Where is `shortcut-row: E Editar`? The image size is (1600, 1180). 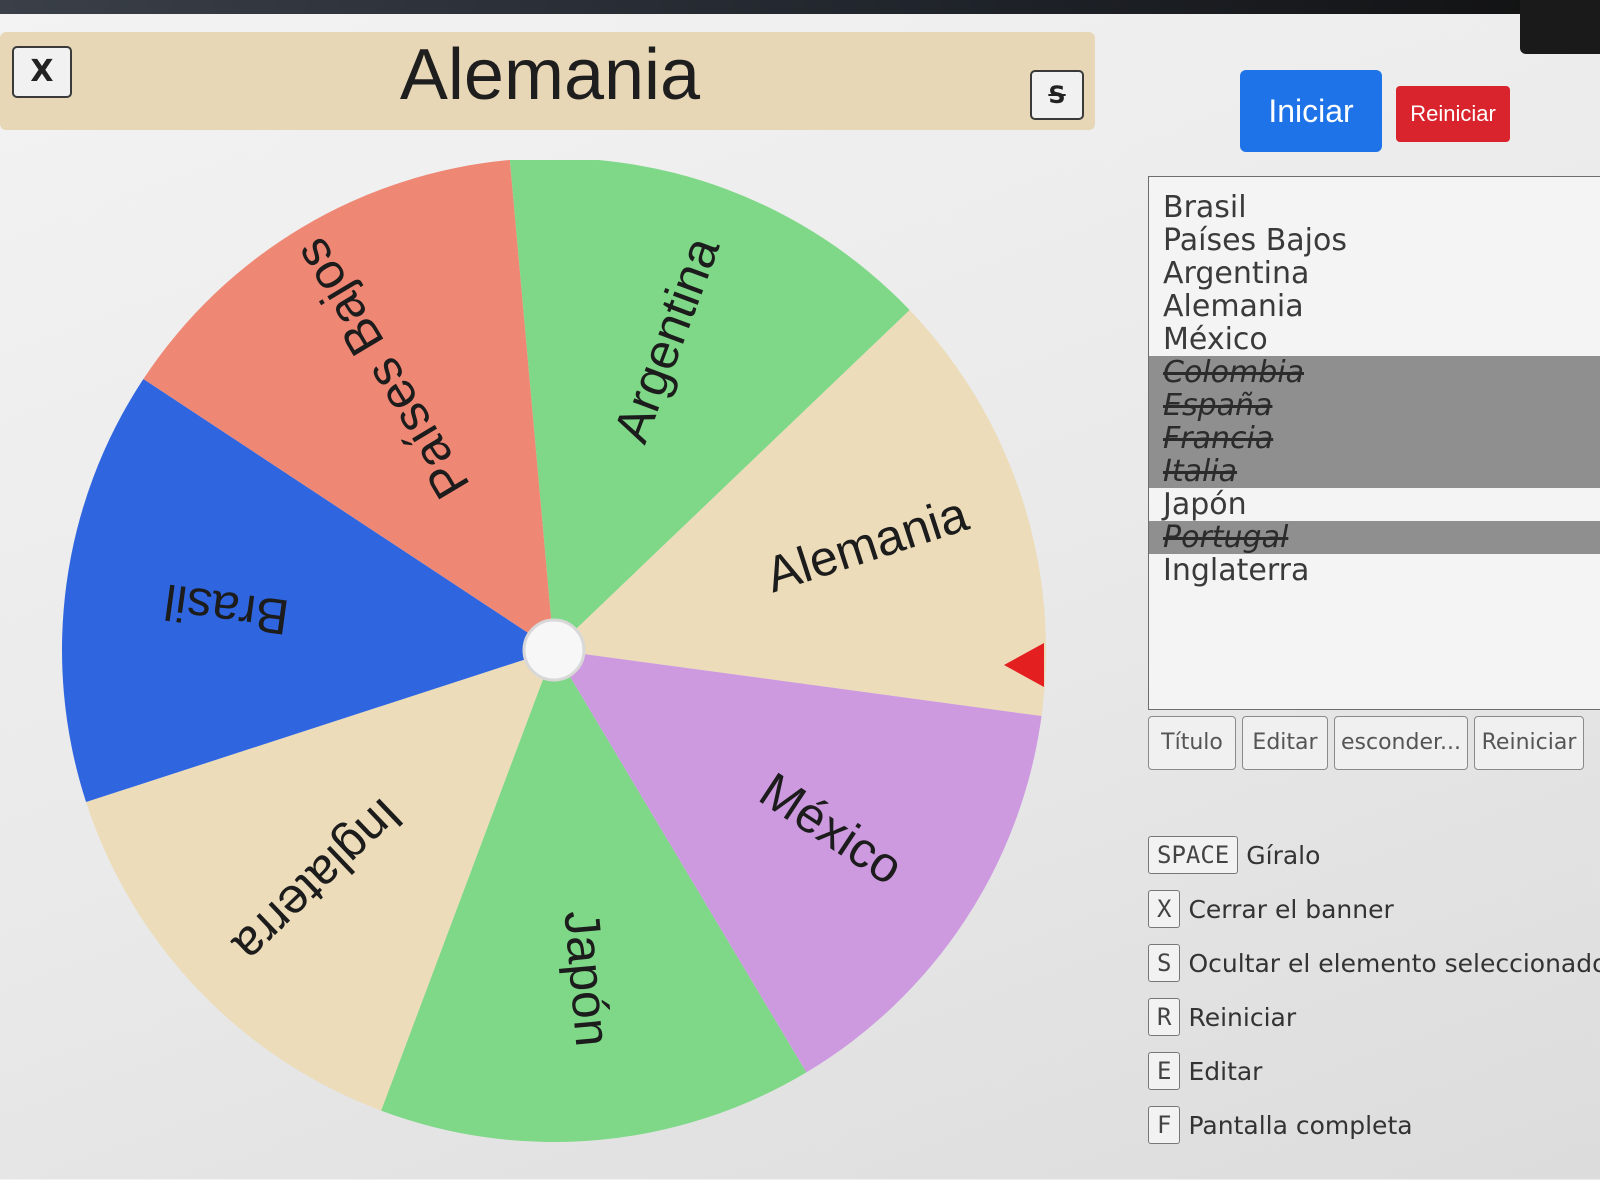
shortcut-row: E Editar is located at coordinates (1205, 1071).